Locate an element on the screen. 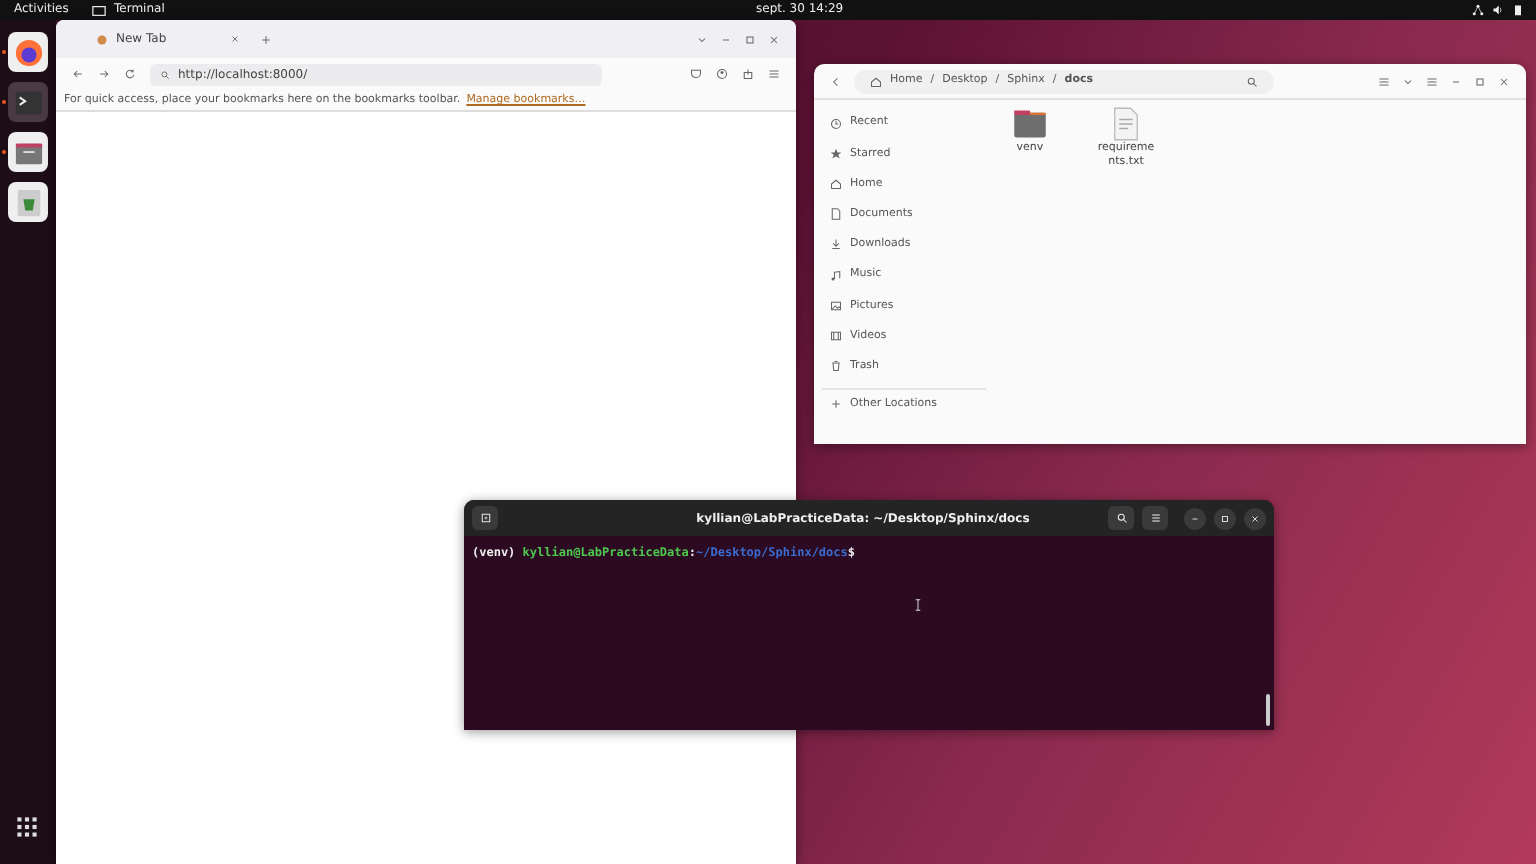 This screenshot has height=864, width=1536. film-icon is located at coordinates (836, 335).